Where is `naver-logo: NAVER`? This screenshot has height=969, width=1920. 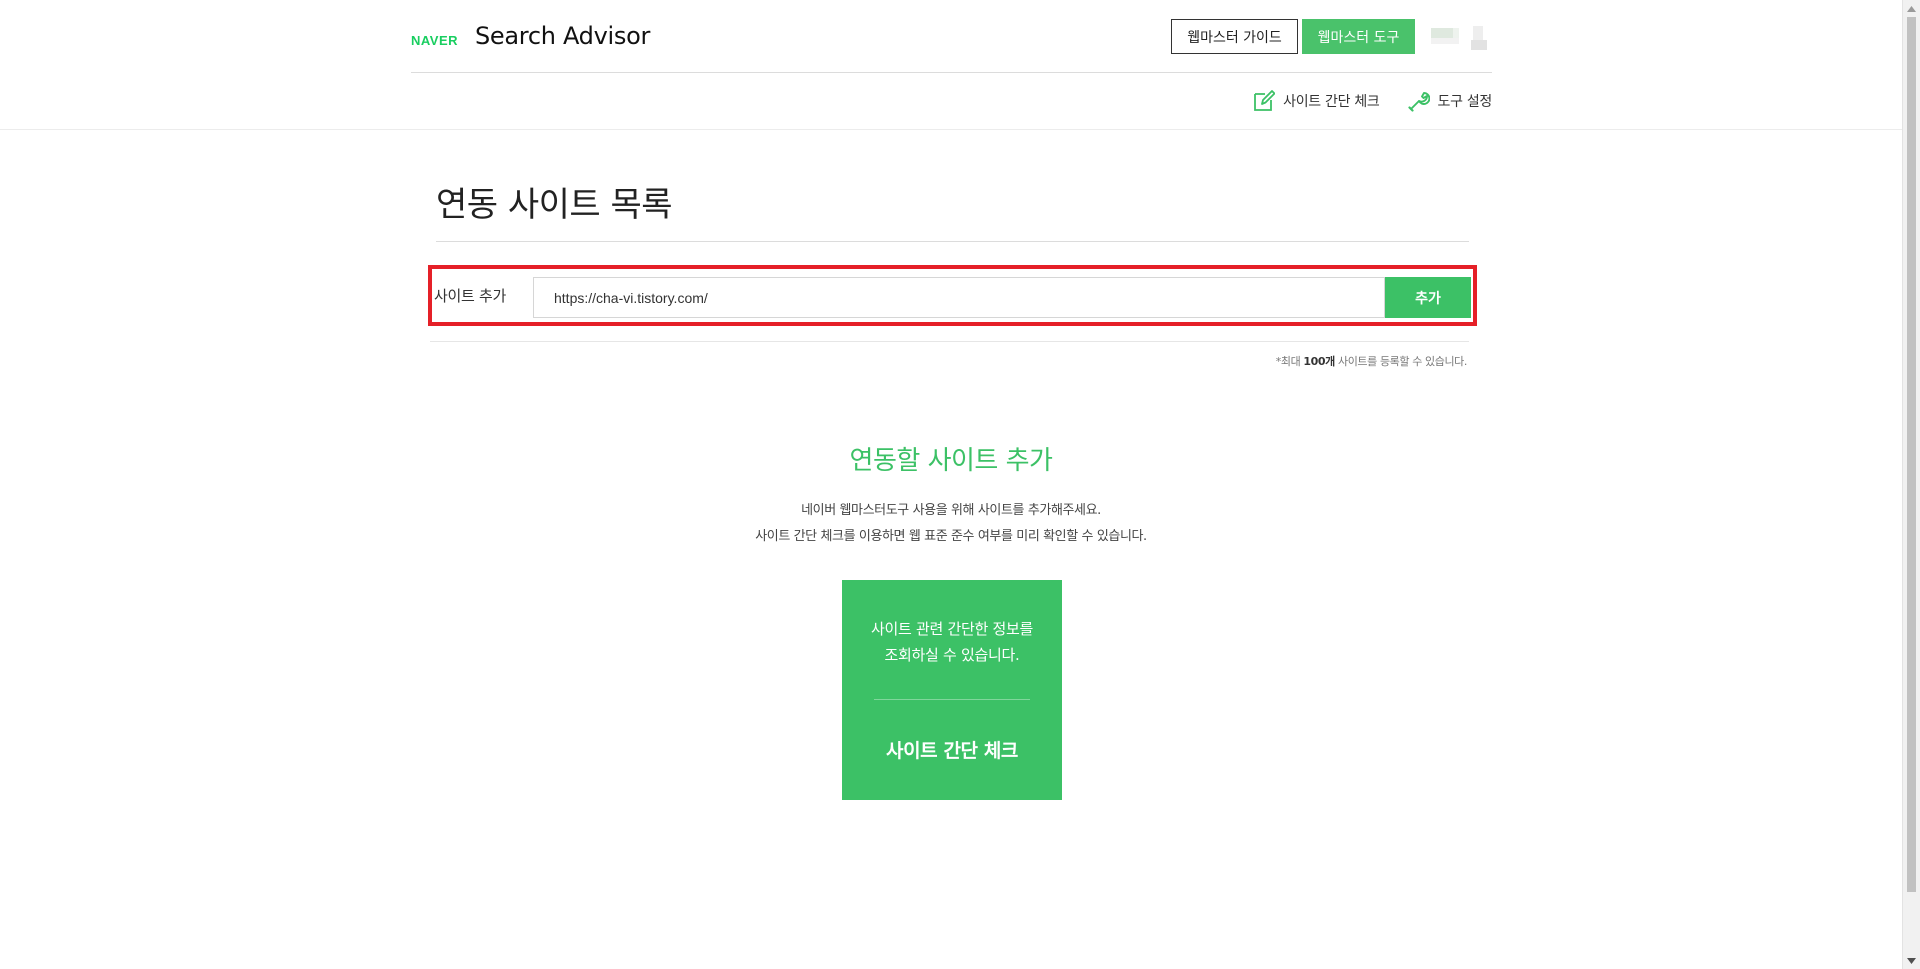 naver-logo: NAVER is located at coordinates (434, 40).